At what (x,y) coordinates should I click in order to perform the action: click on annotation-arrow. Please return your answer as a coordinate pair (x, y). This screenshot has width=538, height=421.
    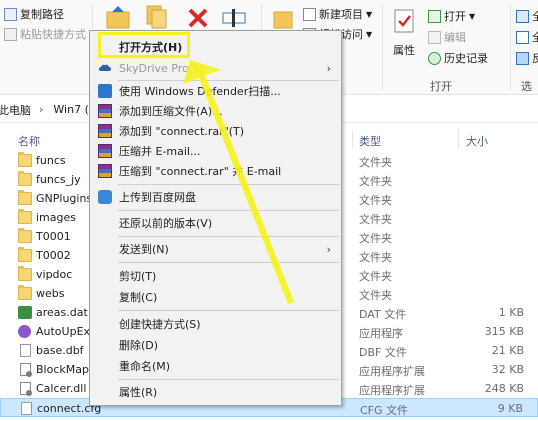
    Looking at the image, I should click on (238, 182).